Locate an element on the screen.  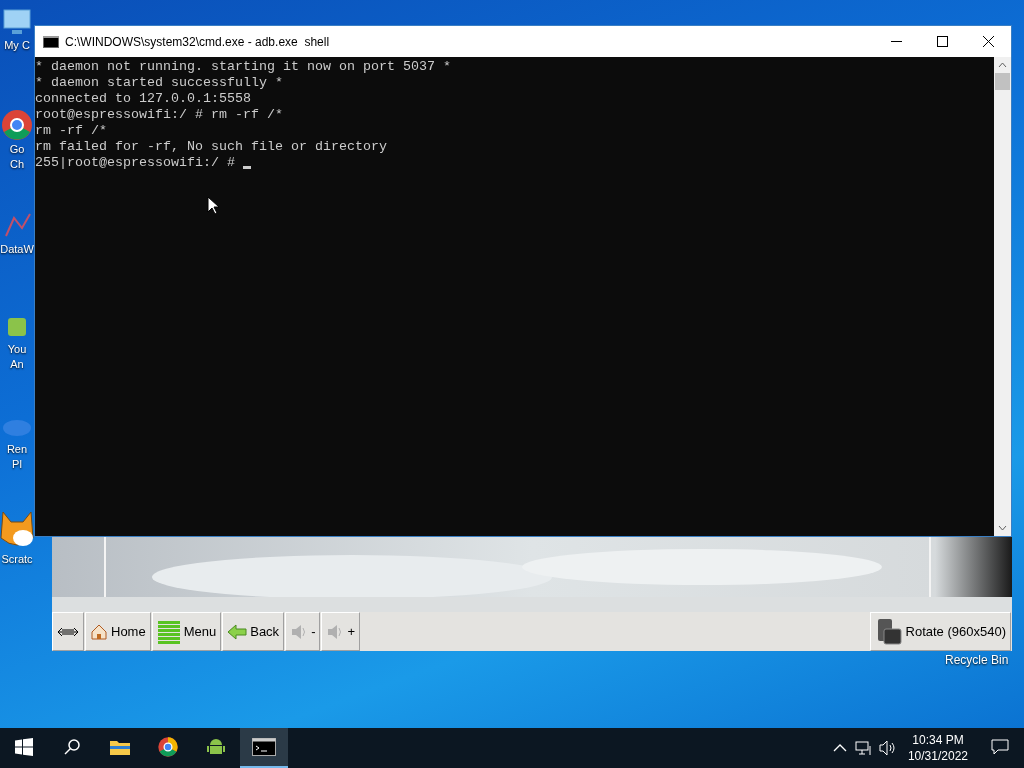
console-line: 255|root@espressowifi:/ # is located at coordinates (135, 163).